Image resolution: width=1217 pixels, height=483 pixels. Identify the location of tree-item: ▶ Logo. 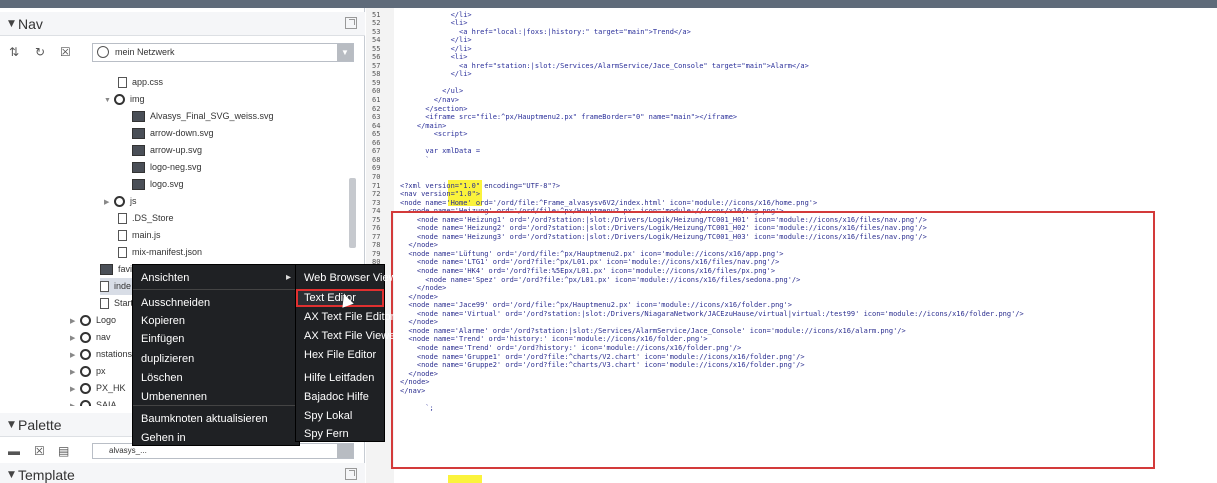
(93, 320).